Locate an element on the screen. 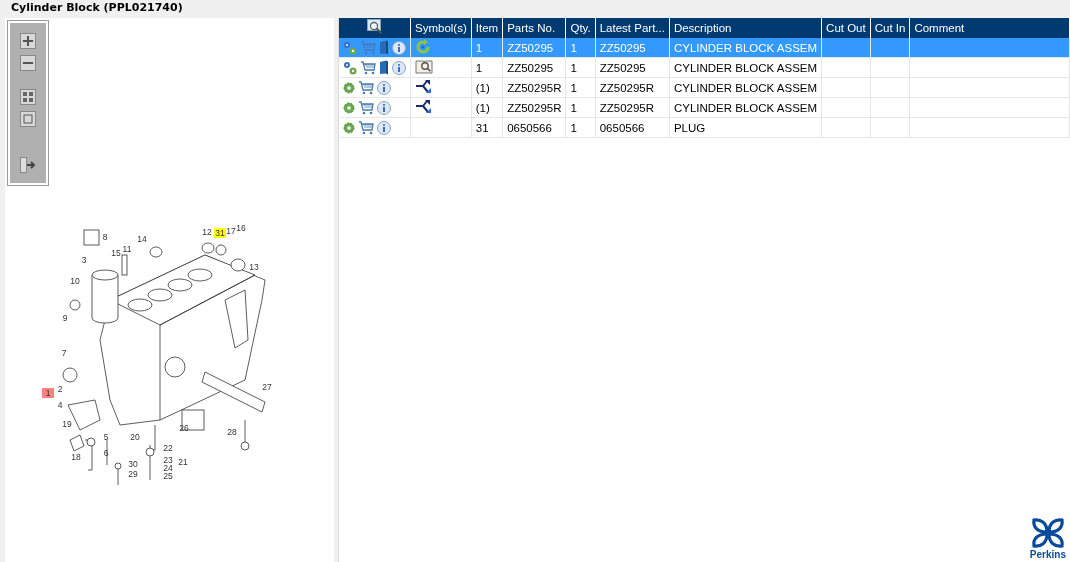 The width and height of the screenshot is (1070, 562). callout-label: 25 is located at coordinates (168, 476).